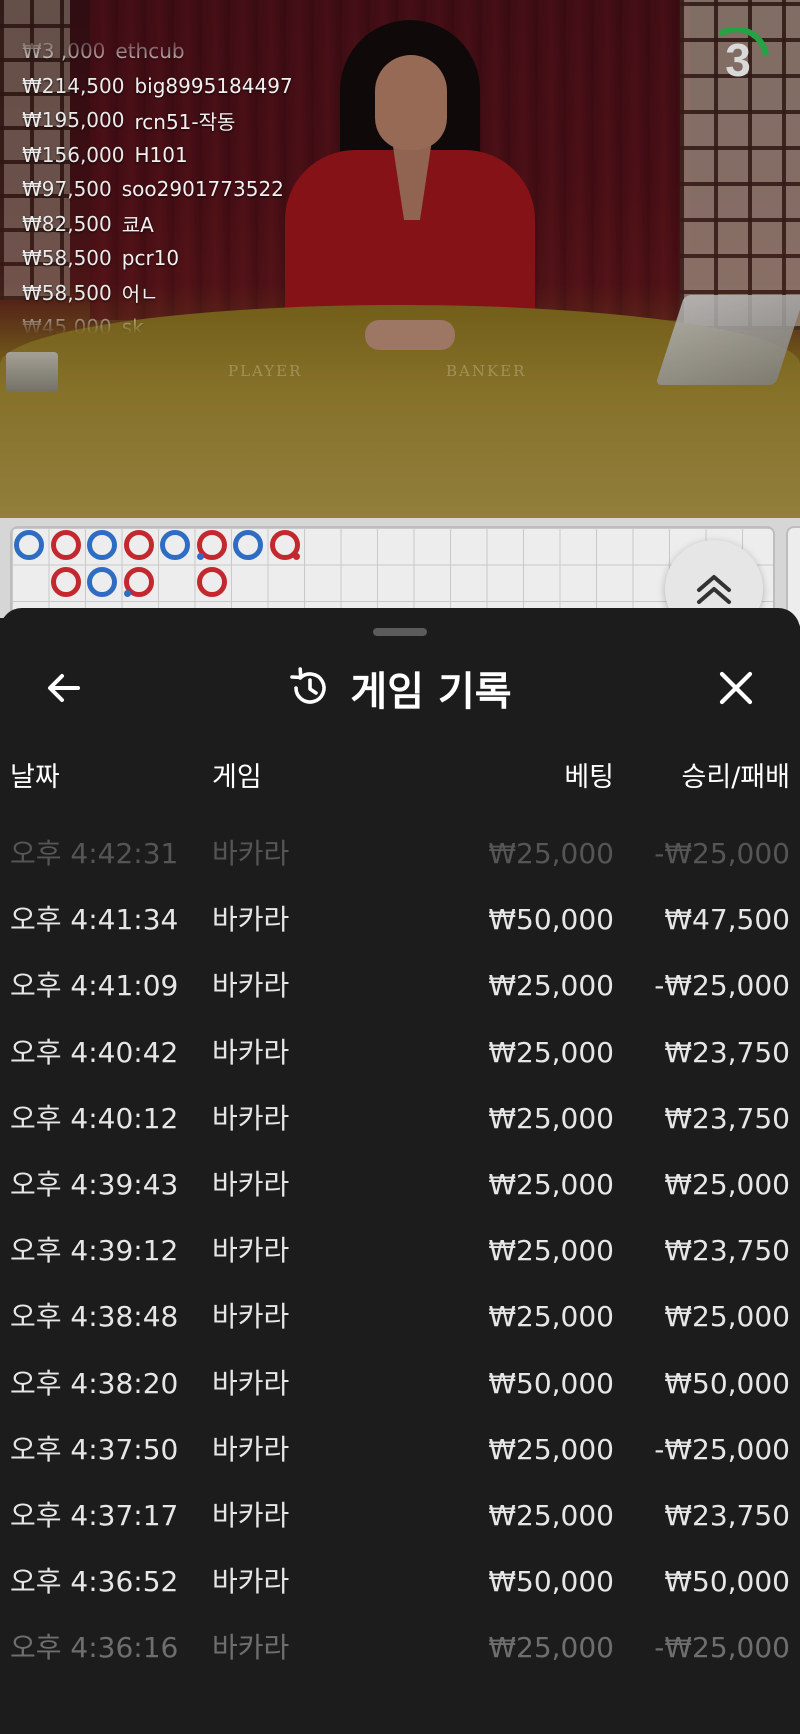 This screenshot has width=800, height=1734. What do you see at coordinates (94, 1648) in the screenshot?
I see `history-date: 오후 4:36:16` at bounding box center [94, 1648].